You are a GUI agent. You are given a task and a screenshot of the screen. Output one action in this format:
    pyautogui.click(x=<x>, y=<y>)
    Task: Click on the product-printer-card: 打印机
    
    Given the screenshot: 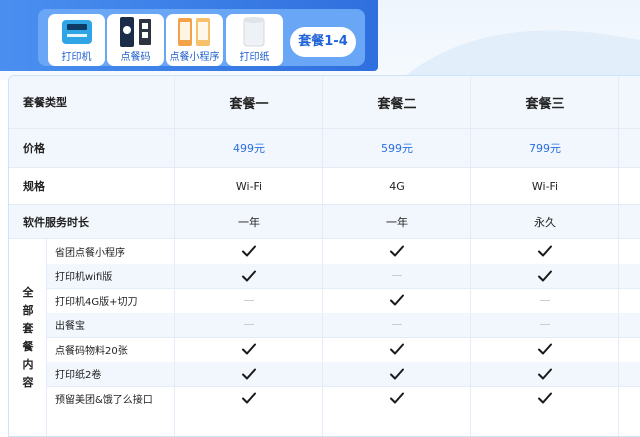 What is the action you would take?
    pyautogui.click(x=76, y=40)
    